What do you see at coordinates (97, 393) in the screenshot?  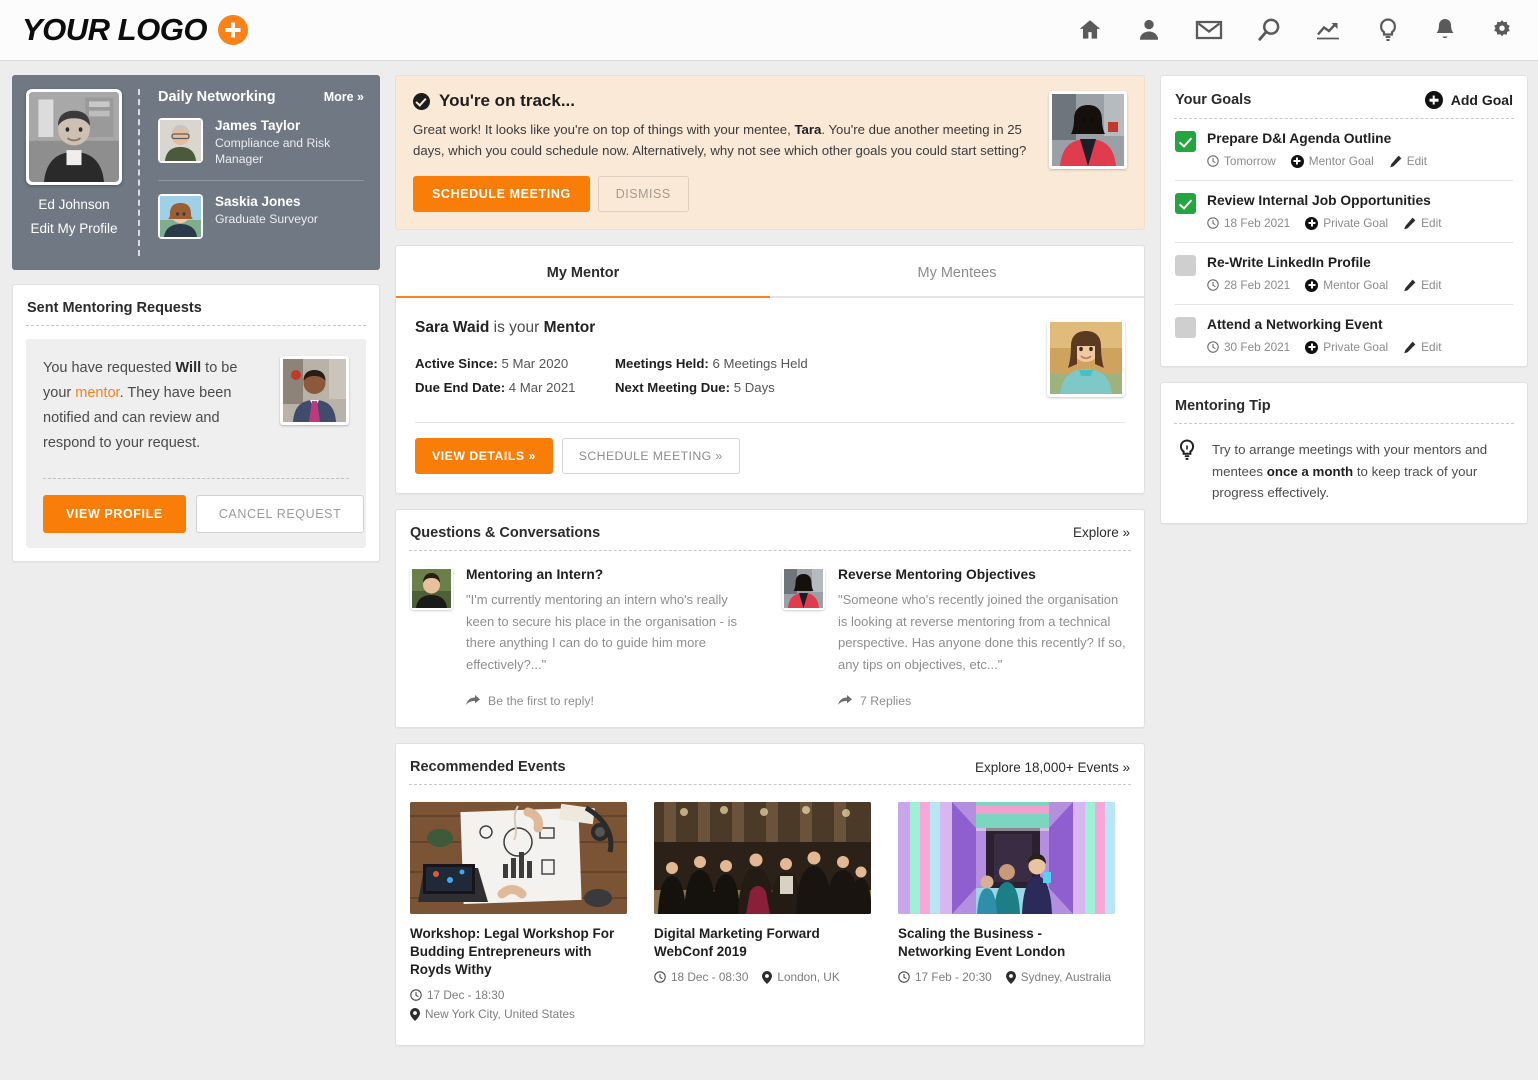 I see `request-role-link: mentor` at bounding box center [97, 393].